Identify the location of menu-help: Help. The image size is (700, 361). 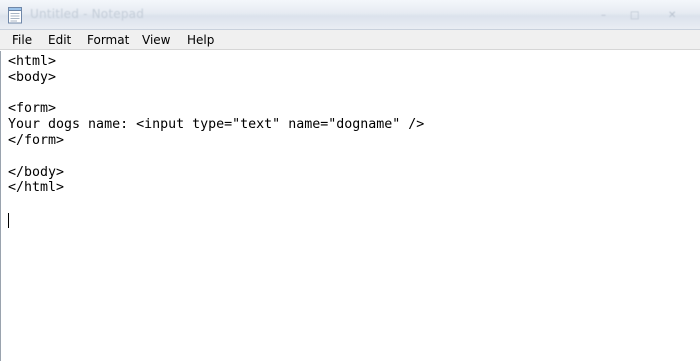
(200, 40).